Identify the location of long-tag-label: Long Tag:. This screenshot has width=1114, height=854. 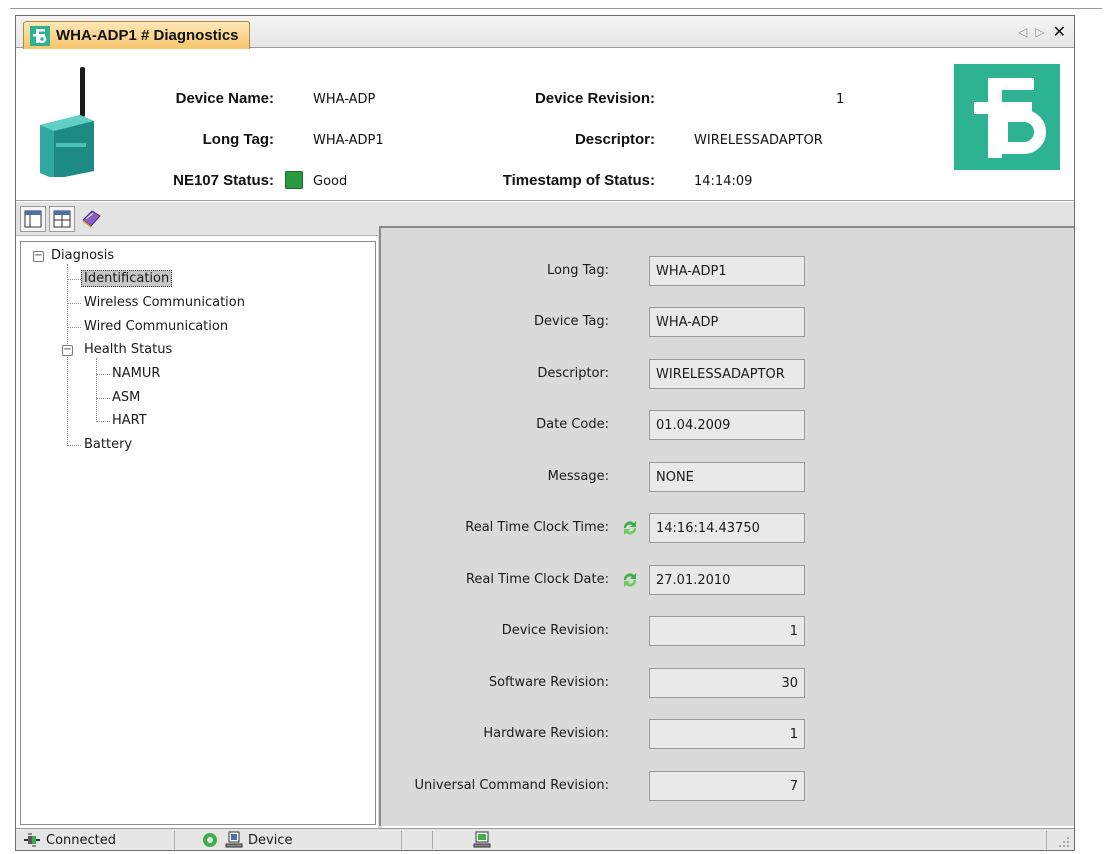
(238, 139).